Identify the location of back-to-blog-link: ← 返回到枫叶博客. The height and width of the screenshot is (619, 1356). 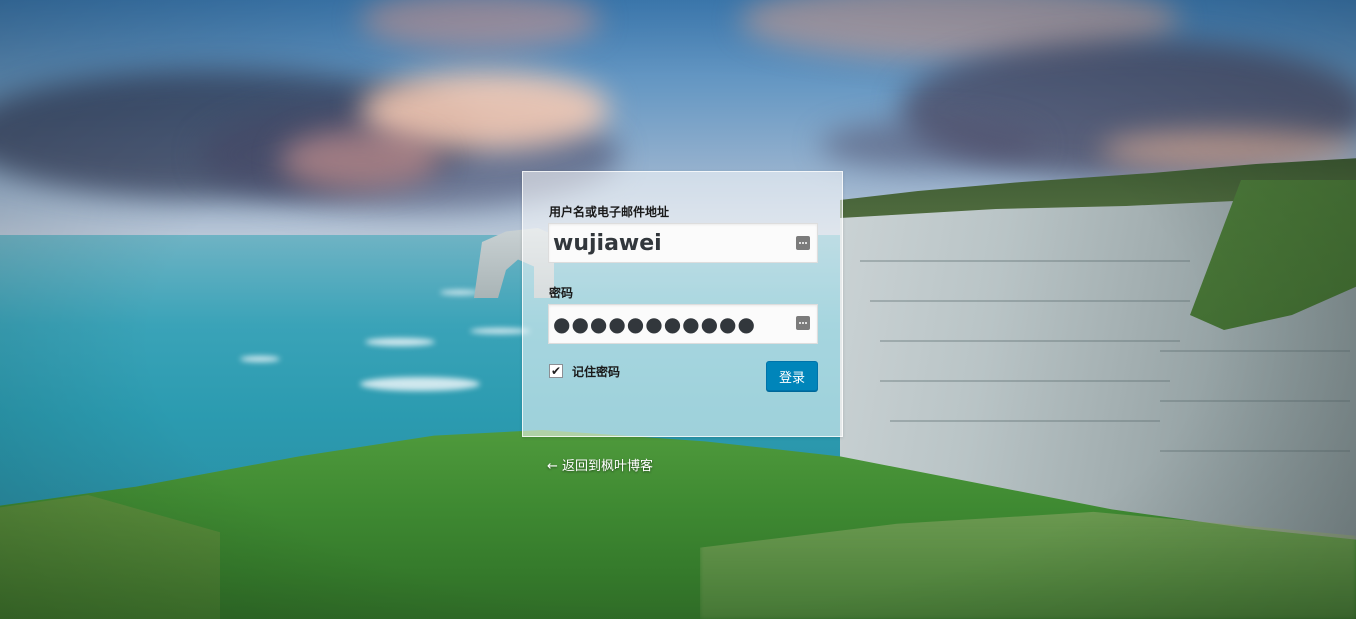
(600, 464).